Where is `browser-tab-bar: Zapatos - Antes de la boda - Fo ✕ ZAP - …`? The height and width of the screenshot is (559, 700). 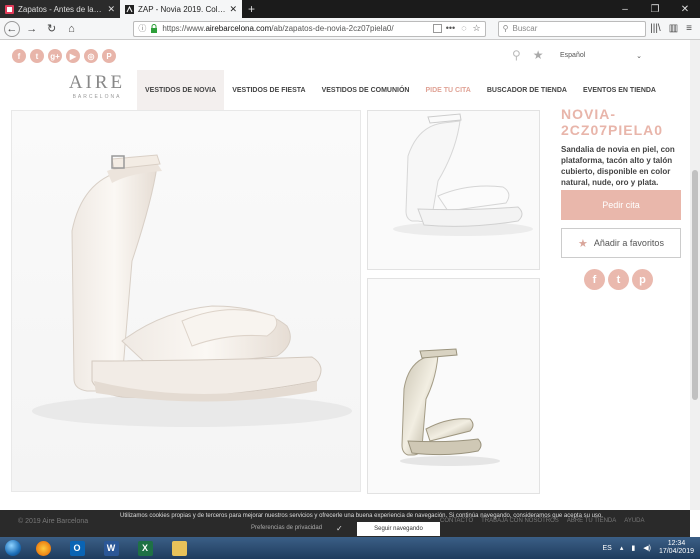
browser-tab-bar: Zapatos - Antes de la boda - Fo ✕ ZAP - … is located at coordinates (350, 9).